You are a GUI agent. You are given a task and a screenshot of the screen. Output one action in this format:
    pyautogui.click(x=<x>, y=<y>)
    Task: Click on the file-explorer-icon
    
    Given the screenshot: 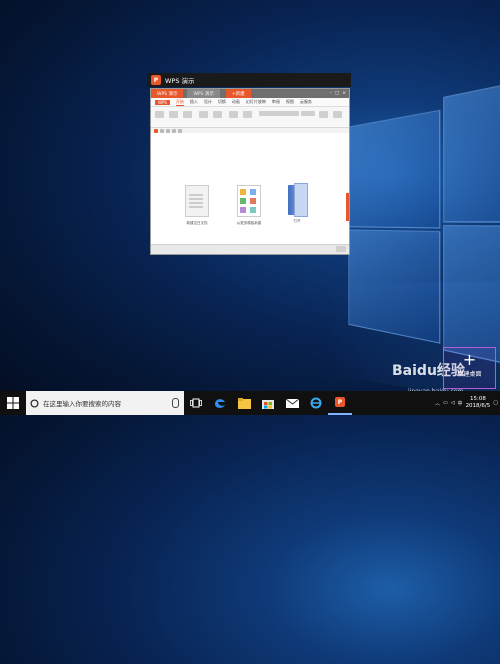 What is the action you would take?
    pyautogui.click(x=244, y=403)
    